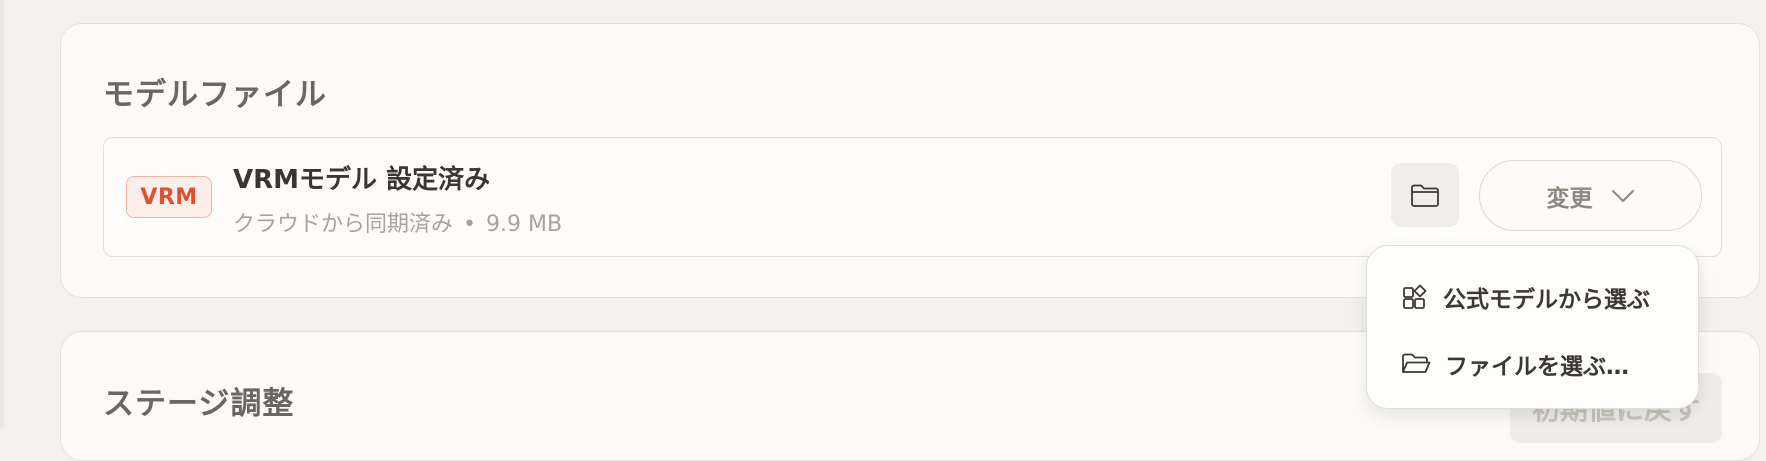 The image size is (1766, 461). What do you see at coordinates (362, 180) in the screenshot?
I see `model-file-title: VRMモデル 設定済み` at bounding box center [362, 180].